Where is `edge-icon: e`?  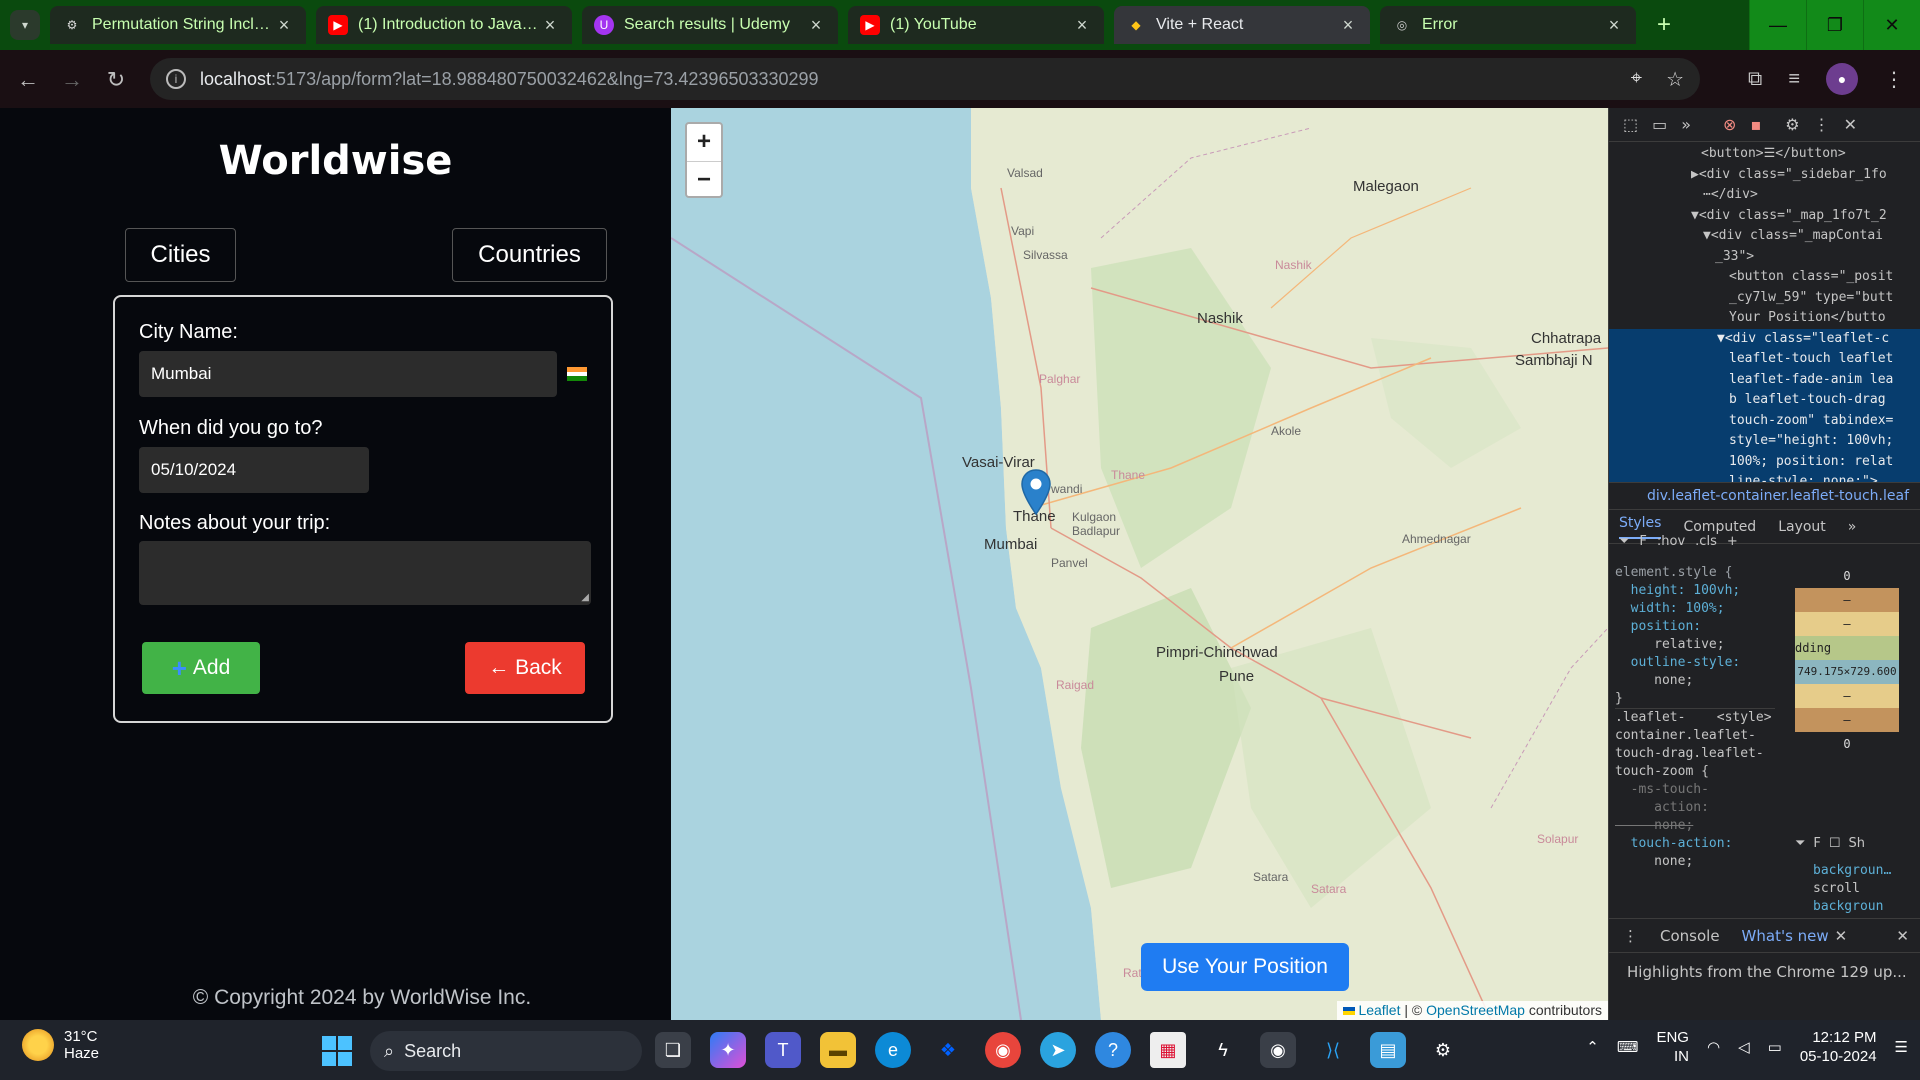 edge-icon: e is located at coordinates (893, 1050).